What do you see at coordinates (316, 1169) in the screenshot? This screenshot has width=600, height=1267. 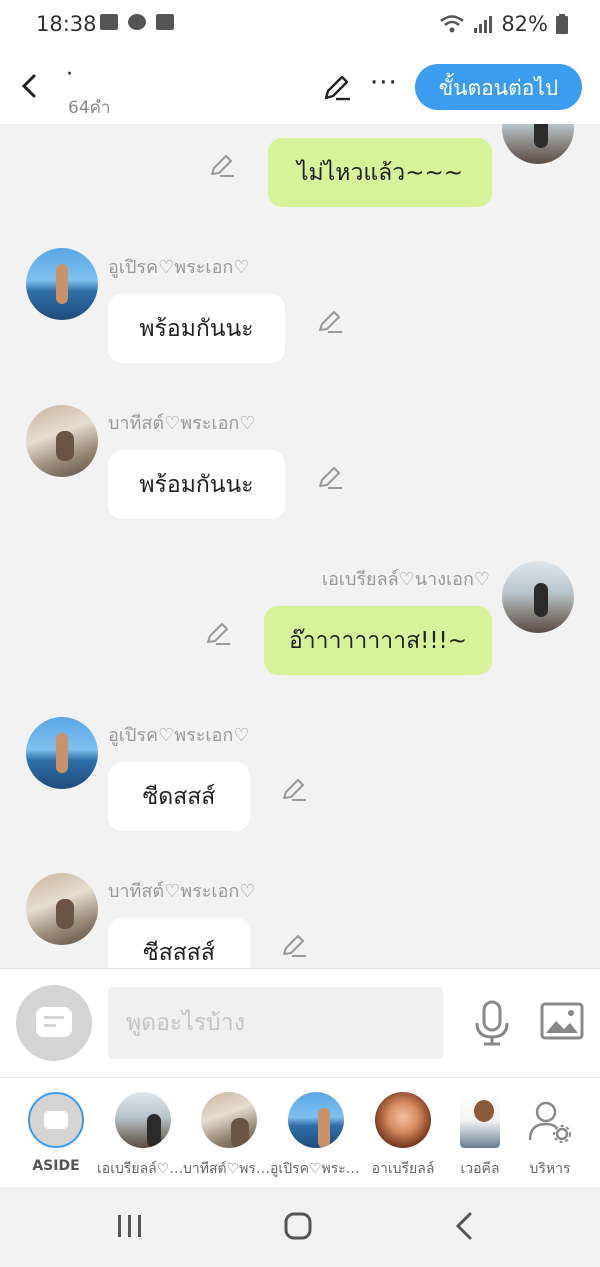 I see `character-label: อูเปิรค♡พระเอก♡` at bounding box center [316, 1169].